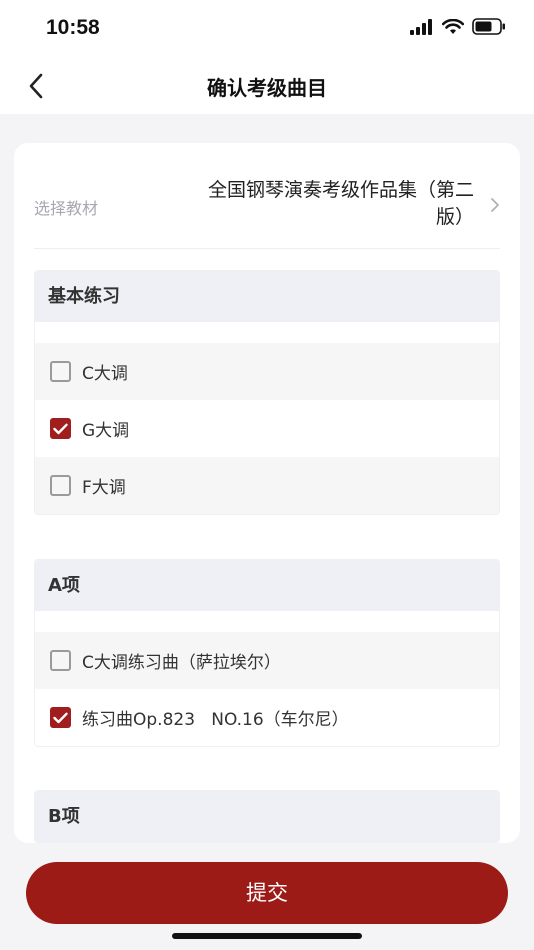  Describe the element at coordinates (73, 27) in the screenshot. I see `status-time: 10:58` at that location.